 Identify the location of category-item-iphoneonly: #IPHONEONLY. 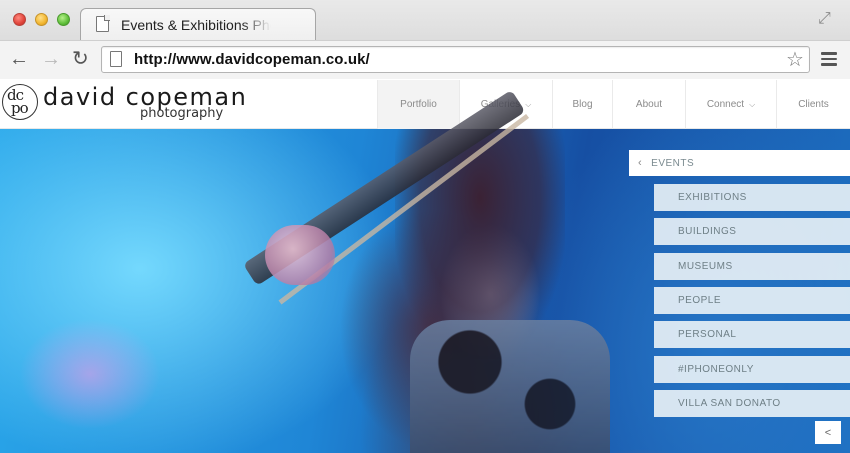
(752, 369).